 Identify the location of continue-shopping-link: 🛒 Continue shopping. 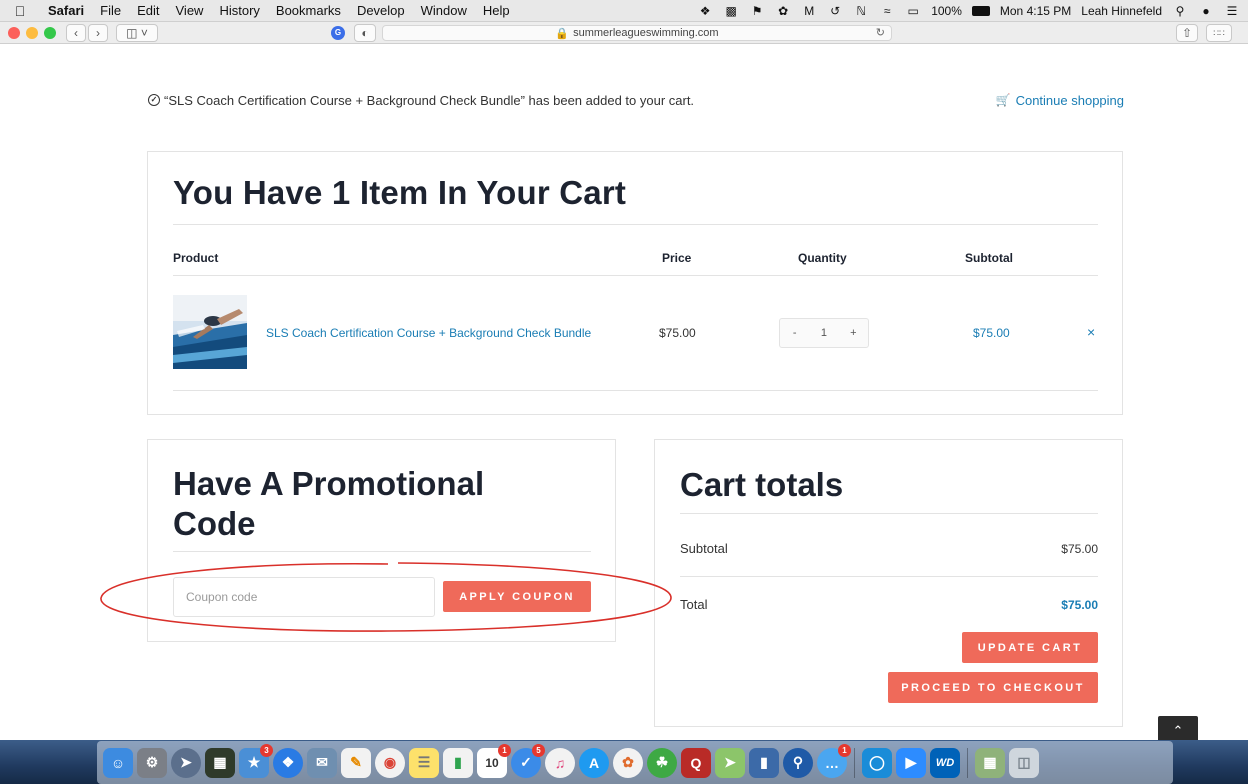
(1060, 100).